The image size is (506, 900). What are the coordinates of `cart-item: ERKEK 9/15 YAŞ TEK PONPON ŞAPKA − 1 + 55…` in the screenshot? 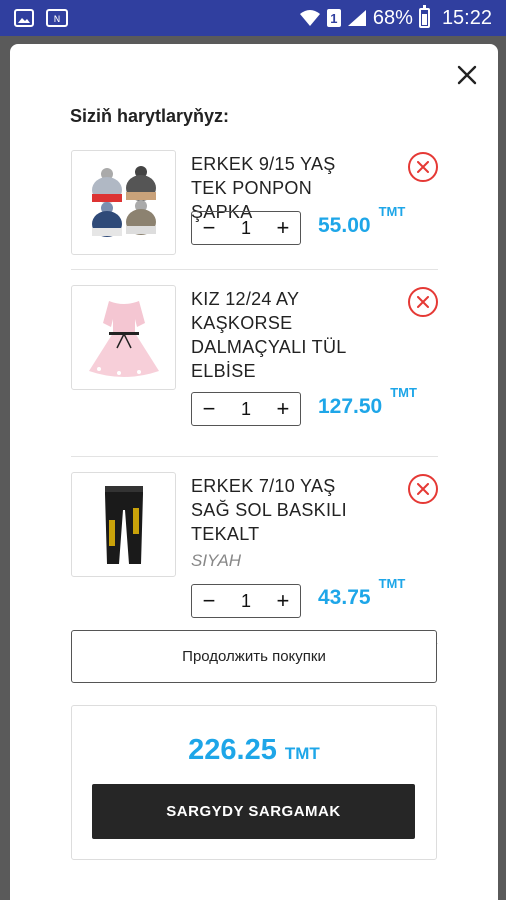 It's located at (254, 210).